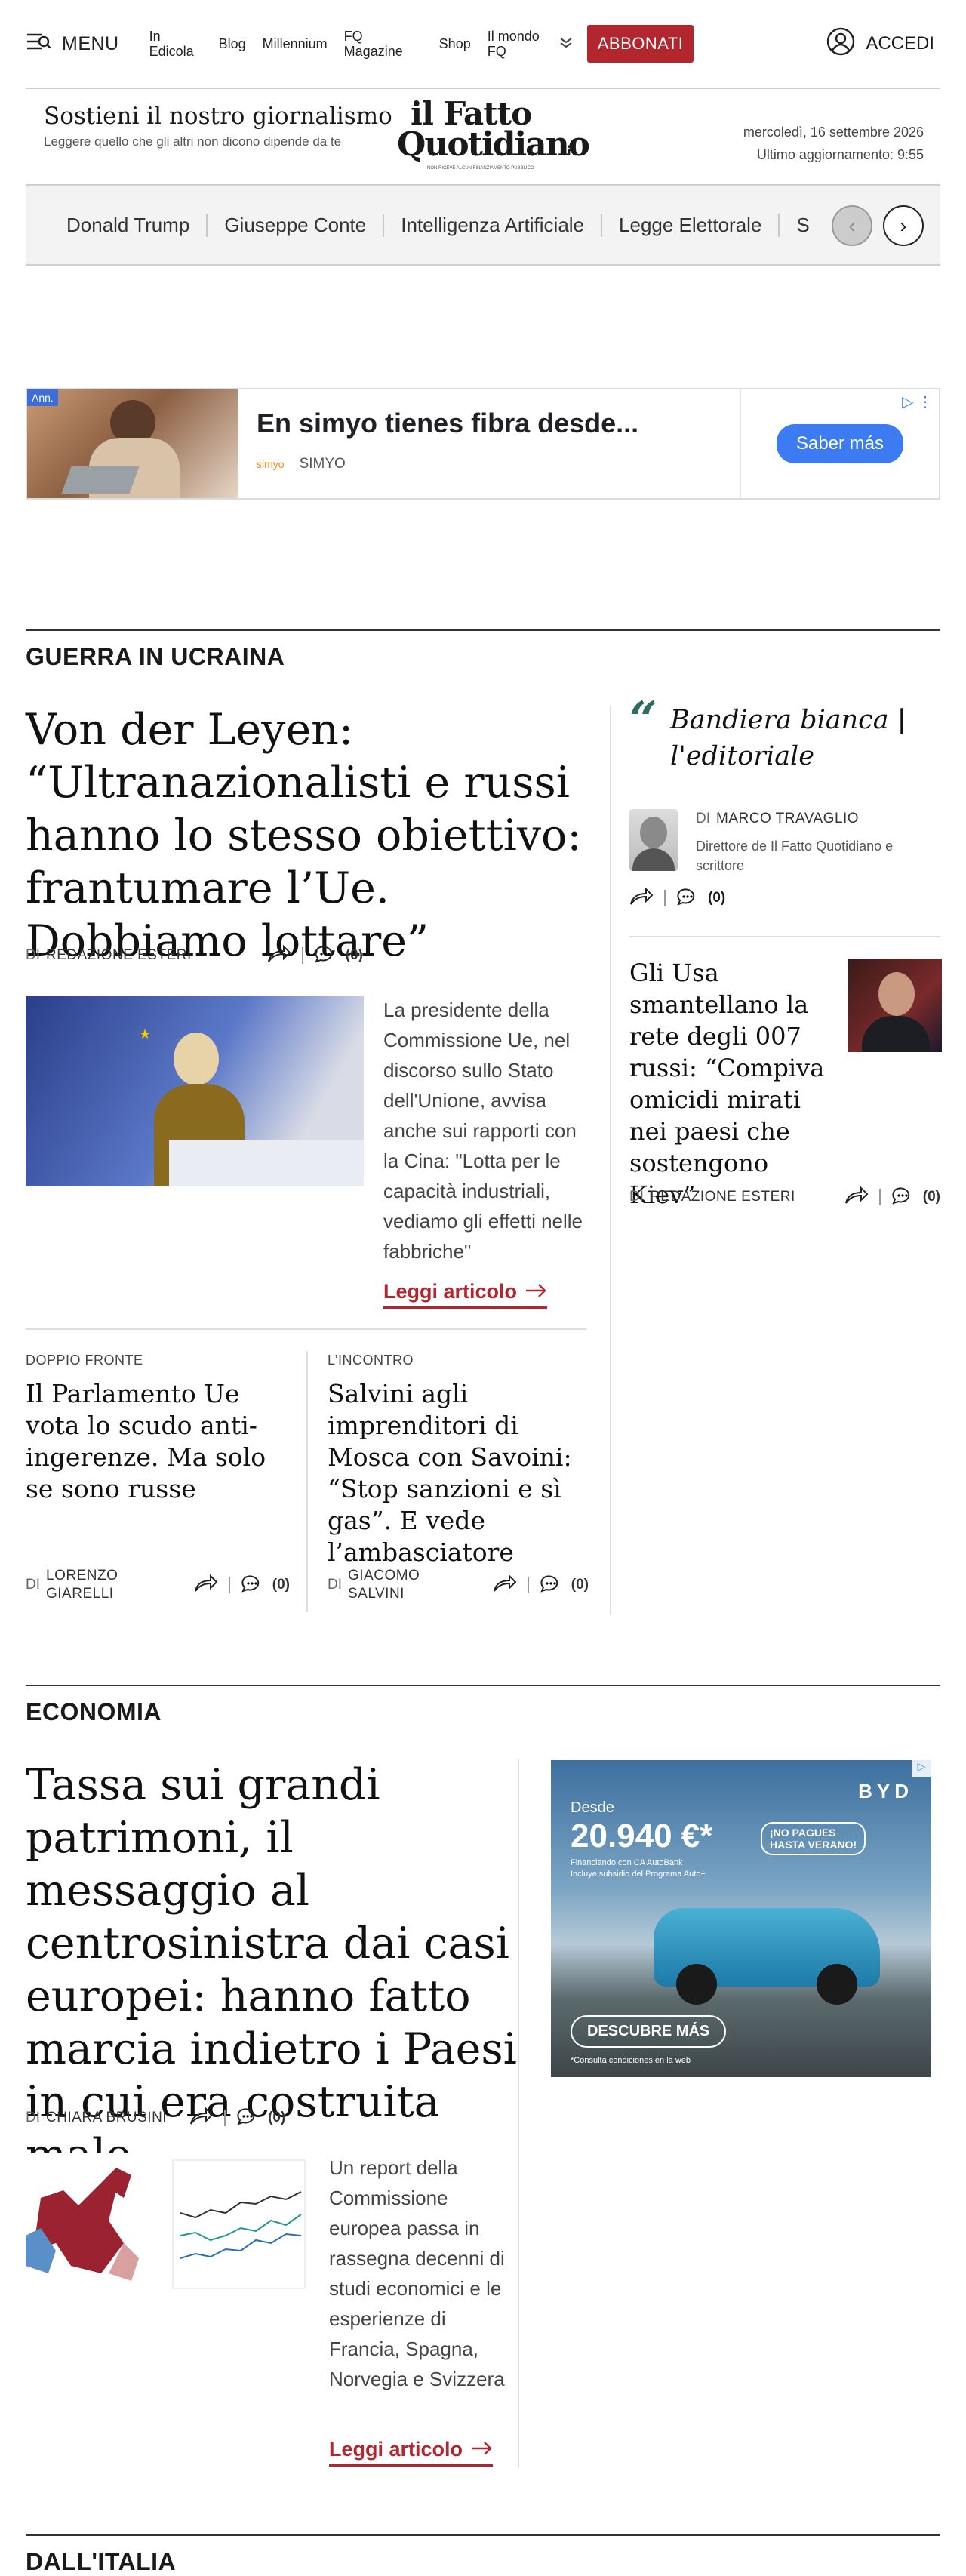  What do you see at coordinates (811, 225) in the screenshot?
I see `topic-next: S` at bounding box center [811, 225].